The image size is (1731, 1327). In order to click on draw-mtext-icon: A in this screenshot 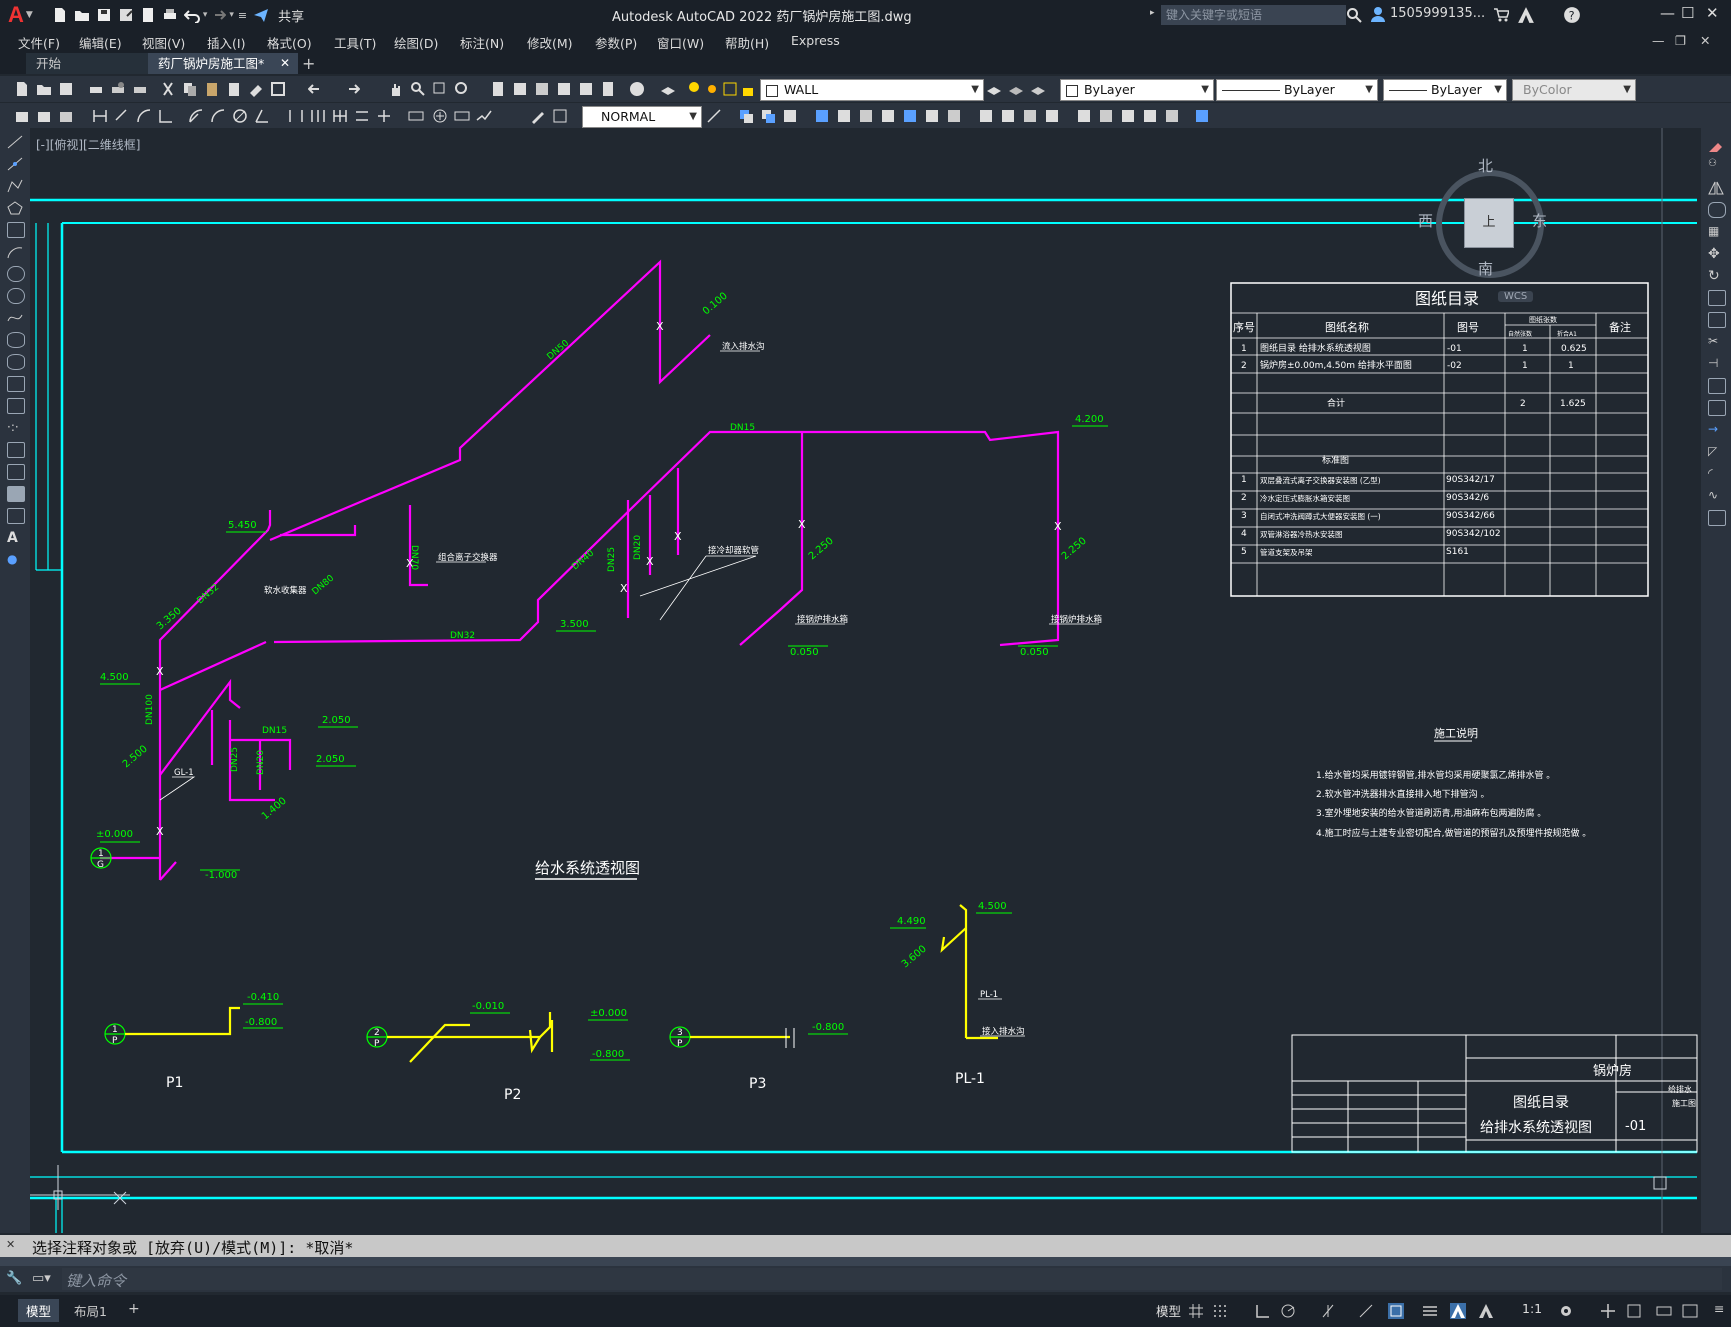, I will do `click(15, 538)`.